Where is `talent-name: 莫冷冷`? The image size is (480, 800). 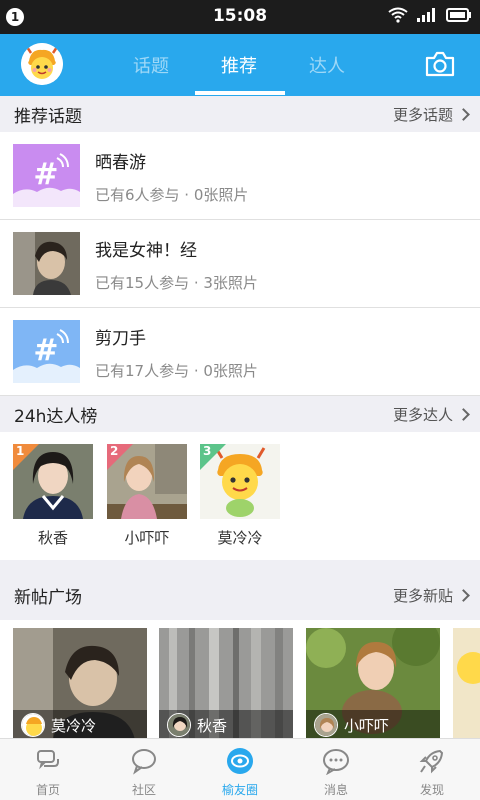
talent-name: 莫冷冷 is located at coordinates (240, 538).